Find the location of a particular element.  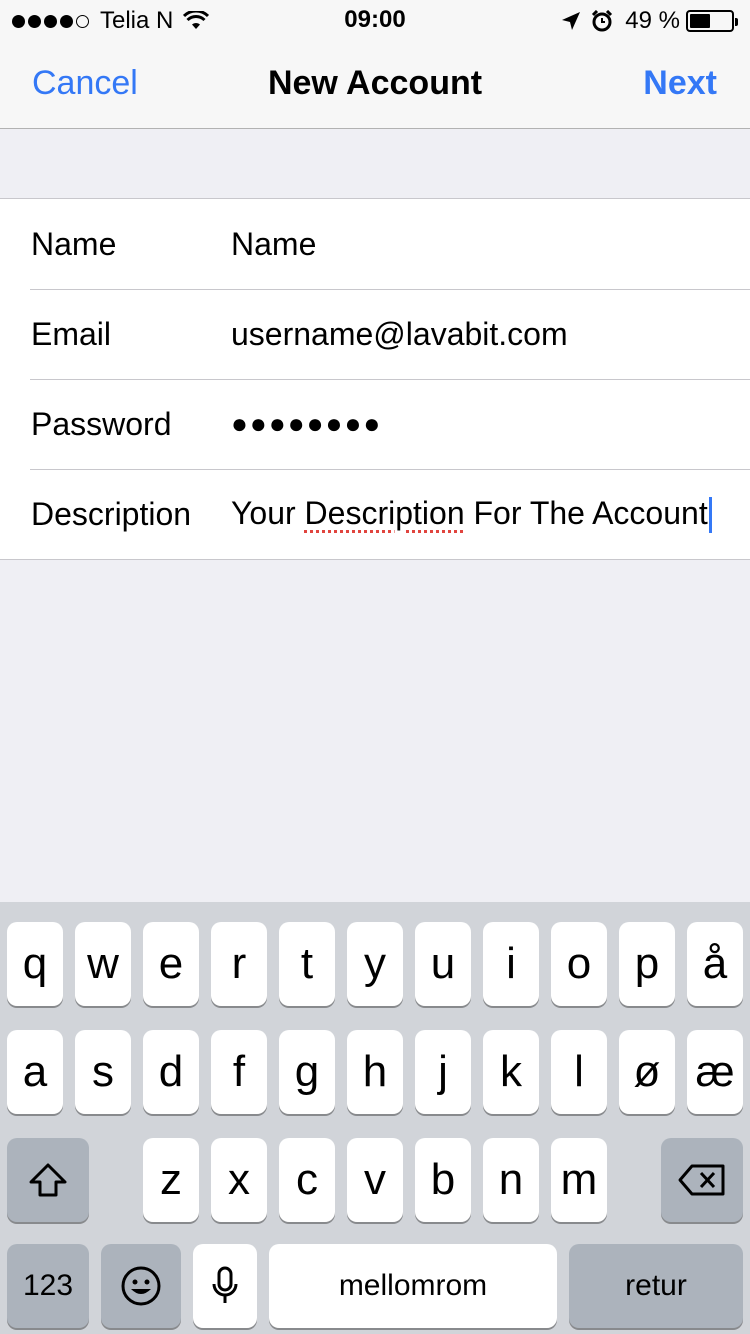

status-right: 49 % is located at coordinates (644, 21).